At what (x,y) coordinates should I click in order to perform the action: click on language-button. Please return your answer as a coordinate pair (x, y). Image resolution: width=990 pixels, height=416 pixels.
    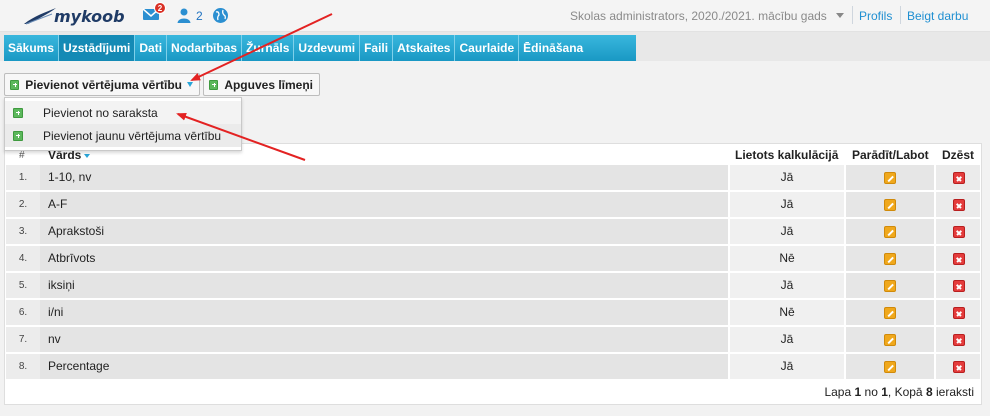
    Looking at the image, I should click on (220, 17).